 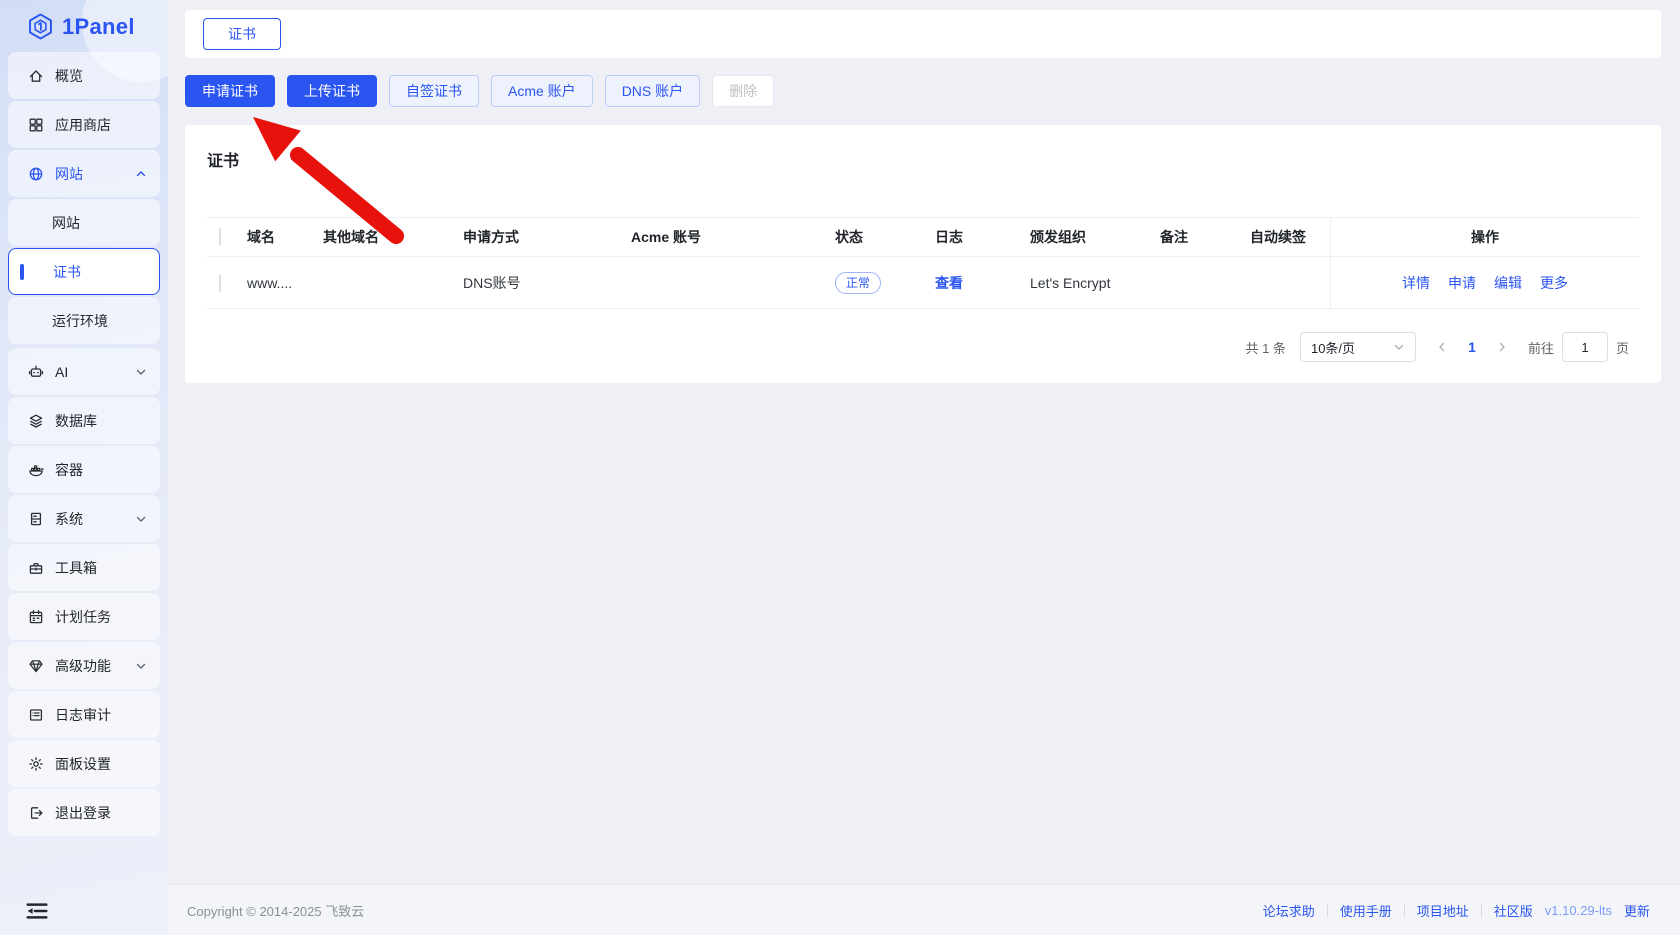 I want to click on sidebar-item-panel-settings: 面板设置, so click(x=84, y=763).